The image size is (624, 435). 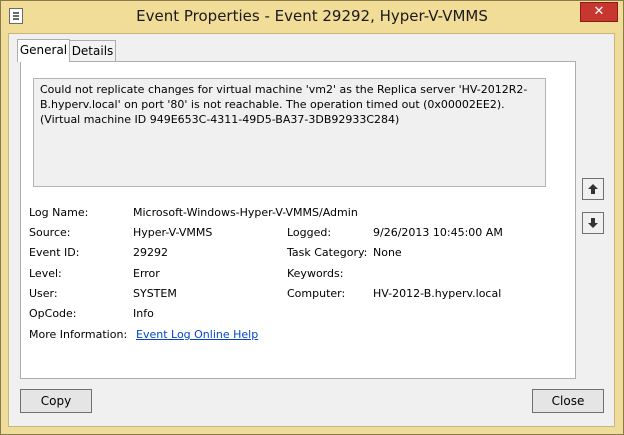 I want to click on arrow-down-icon, so click(x=593, y=223).